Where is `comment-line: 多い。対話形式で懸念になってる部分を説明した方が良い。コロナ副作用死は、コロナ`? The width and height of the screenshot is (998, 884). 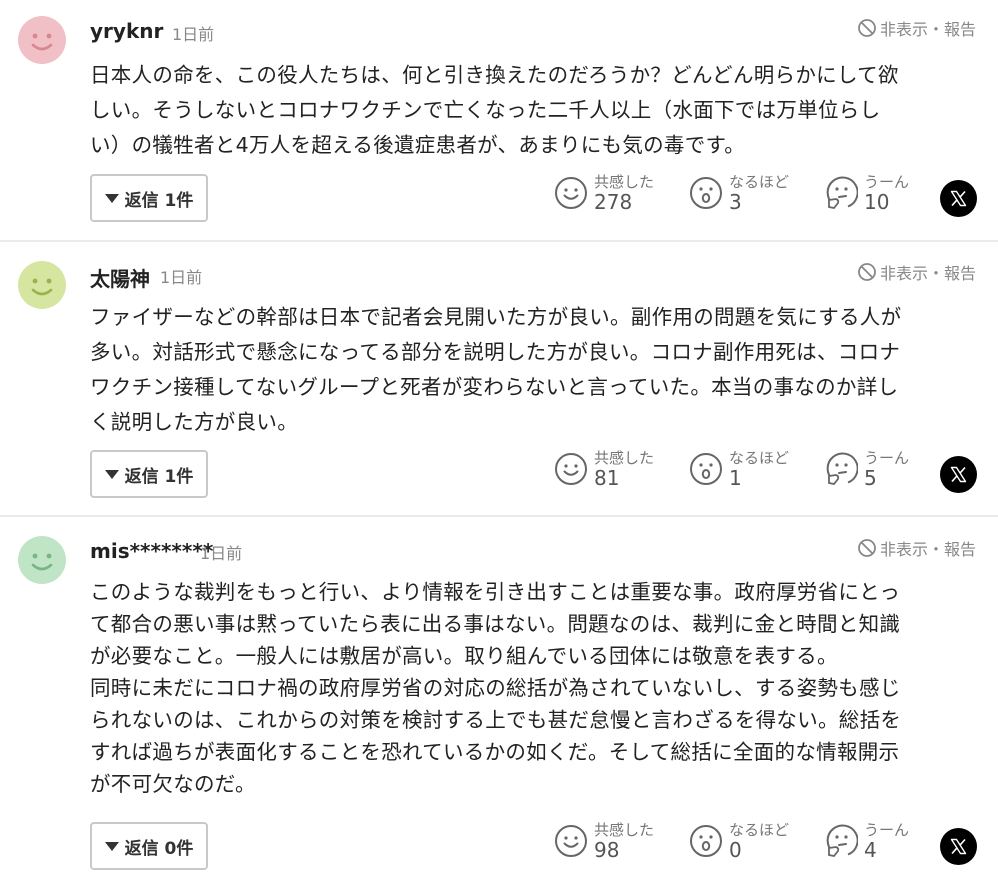 comment-line: 多い。対話形式で懸念になってる部分を説明した方が良い。コロナ副作用死は、コロナ is located at coordinates (495, 352).